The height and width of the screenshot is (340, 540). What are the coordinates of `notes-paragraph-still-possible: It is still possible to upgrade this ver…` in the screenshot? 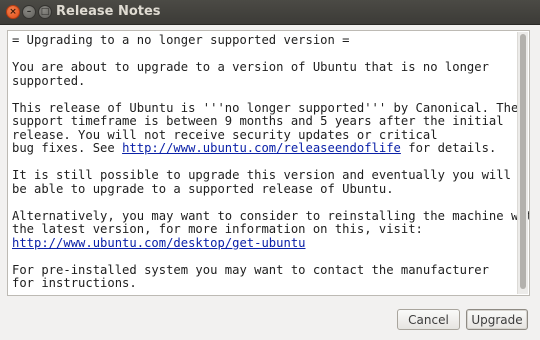 It's located at (261, 182).